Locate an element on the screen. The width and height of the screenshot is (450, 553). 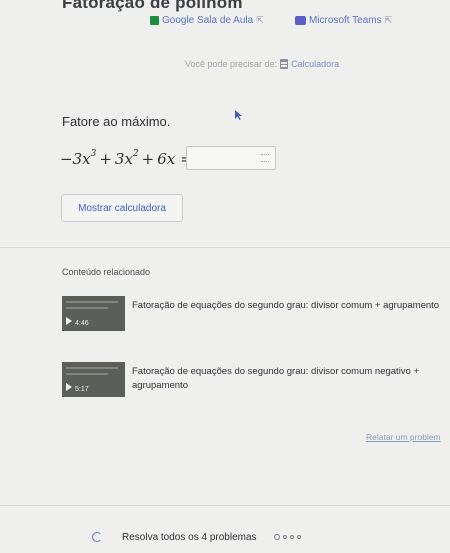
google-classroom-label: Google Sala de Aula is located at coordinates (208, 20).